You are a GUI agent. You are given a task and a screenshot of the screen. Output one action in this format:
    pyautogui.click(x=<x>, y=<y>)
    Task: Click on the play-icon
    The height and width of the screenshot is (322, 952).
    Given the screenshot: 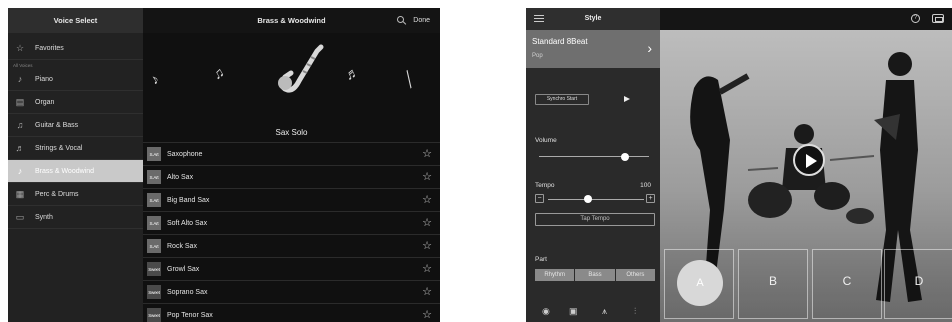 What is the action you would take?
    pyautogui.click(x=627, y=99)
    